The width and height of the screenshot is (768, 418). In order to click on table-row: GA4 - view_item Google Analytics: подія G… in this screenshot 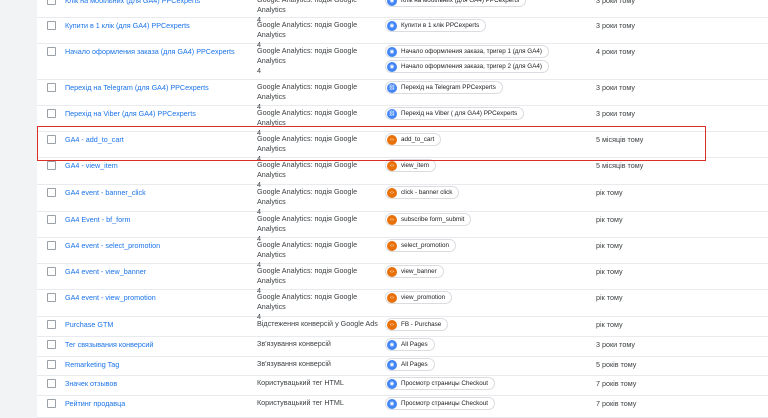, I will do `click(402, 173)`.